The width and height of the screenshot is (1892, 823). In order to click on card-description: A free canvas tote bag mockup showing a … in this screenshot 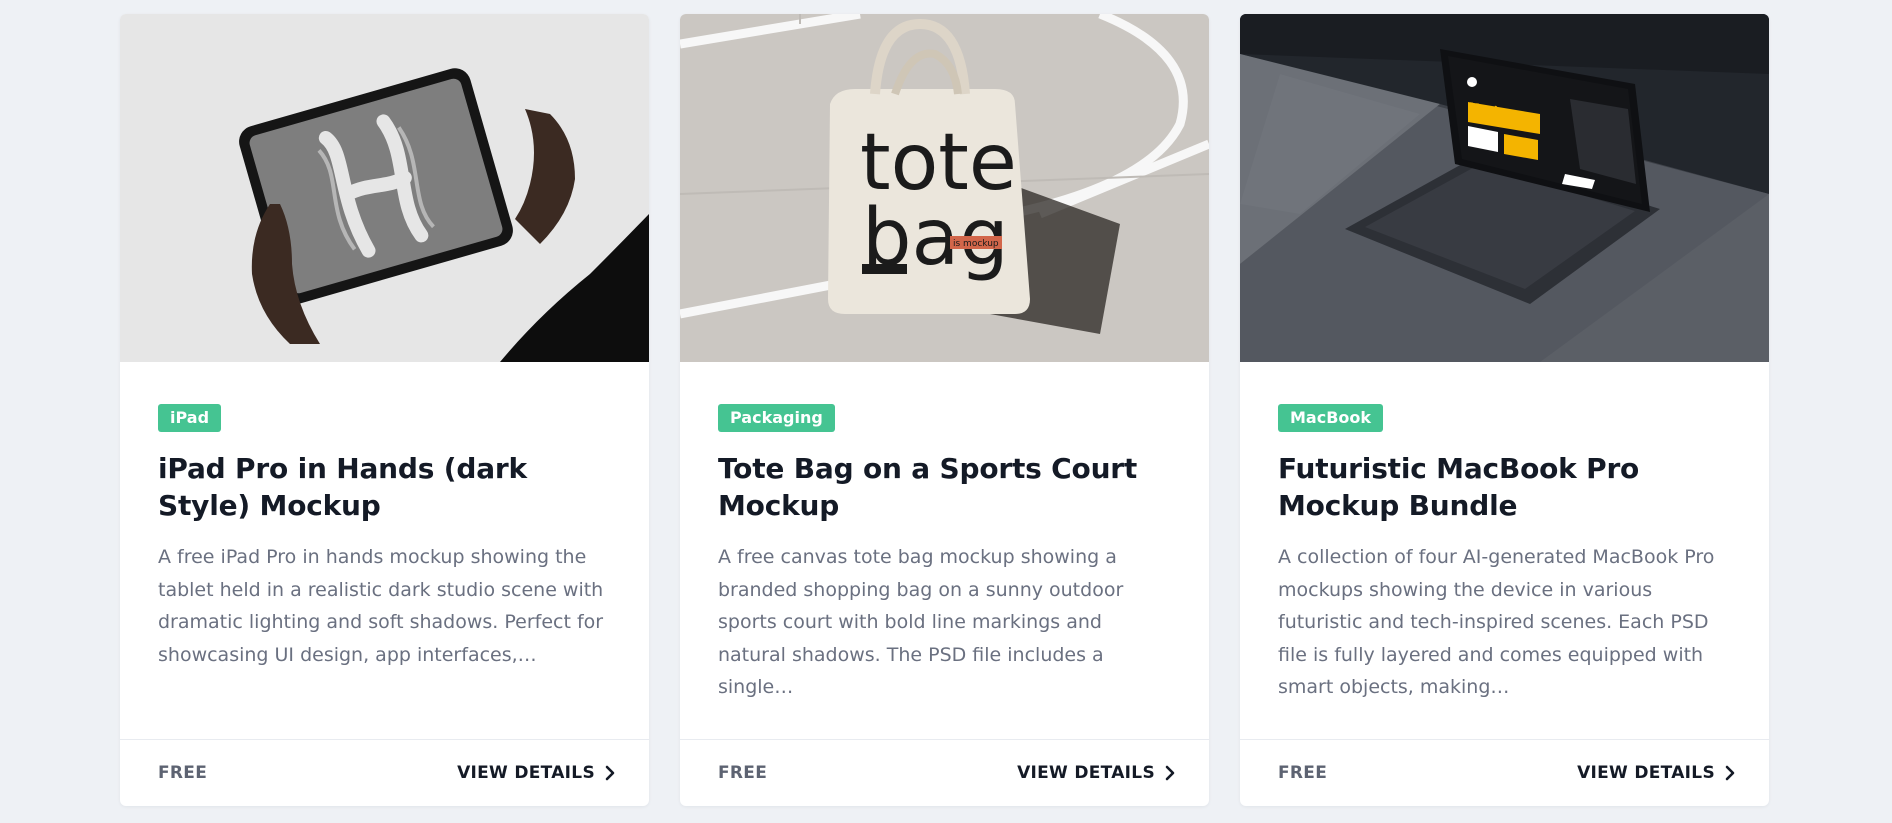, I will do `click(921, 622)`.